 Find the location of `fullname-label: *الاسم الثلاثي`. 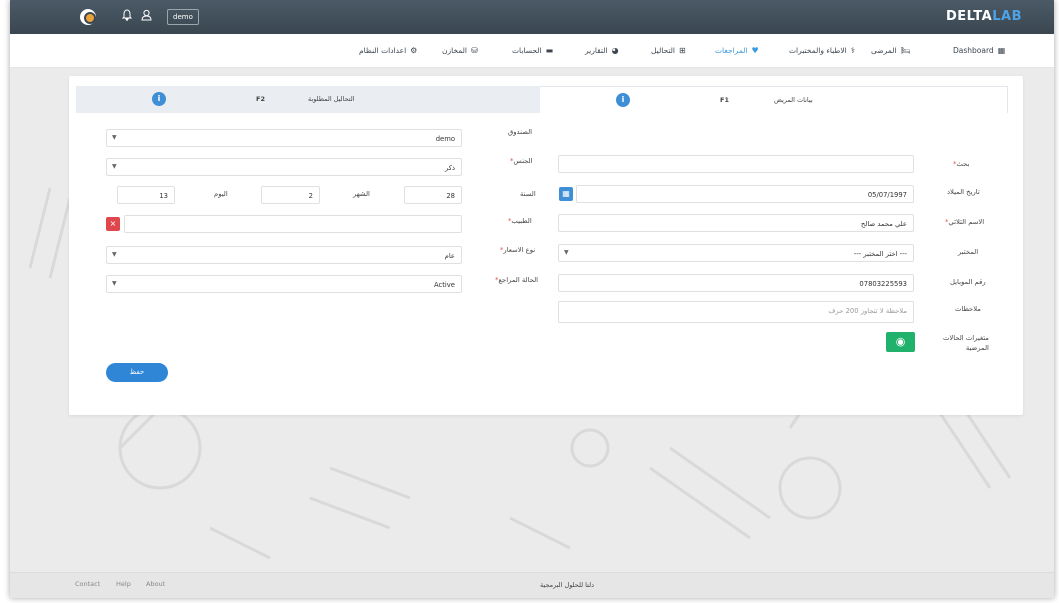

fullname-label: *الاسم الثلاثي is located at coordinates (965, 222).